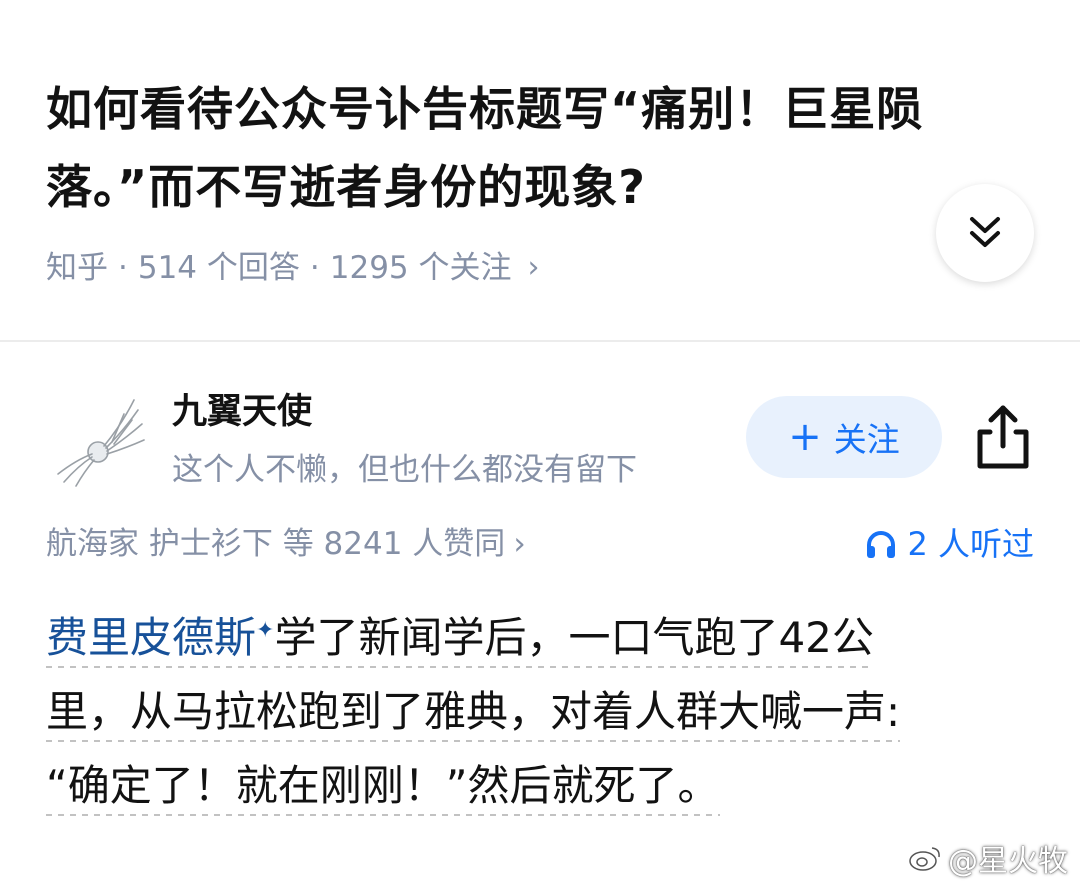 The height and width of the screenshot is (884, 1080). Describe the element at coordinates (970, 544) in the screenshot. I see `listened-text: 2 人听过` at that location.